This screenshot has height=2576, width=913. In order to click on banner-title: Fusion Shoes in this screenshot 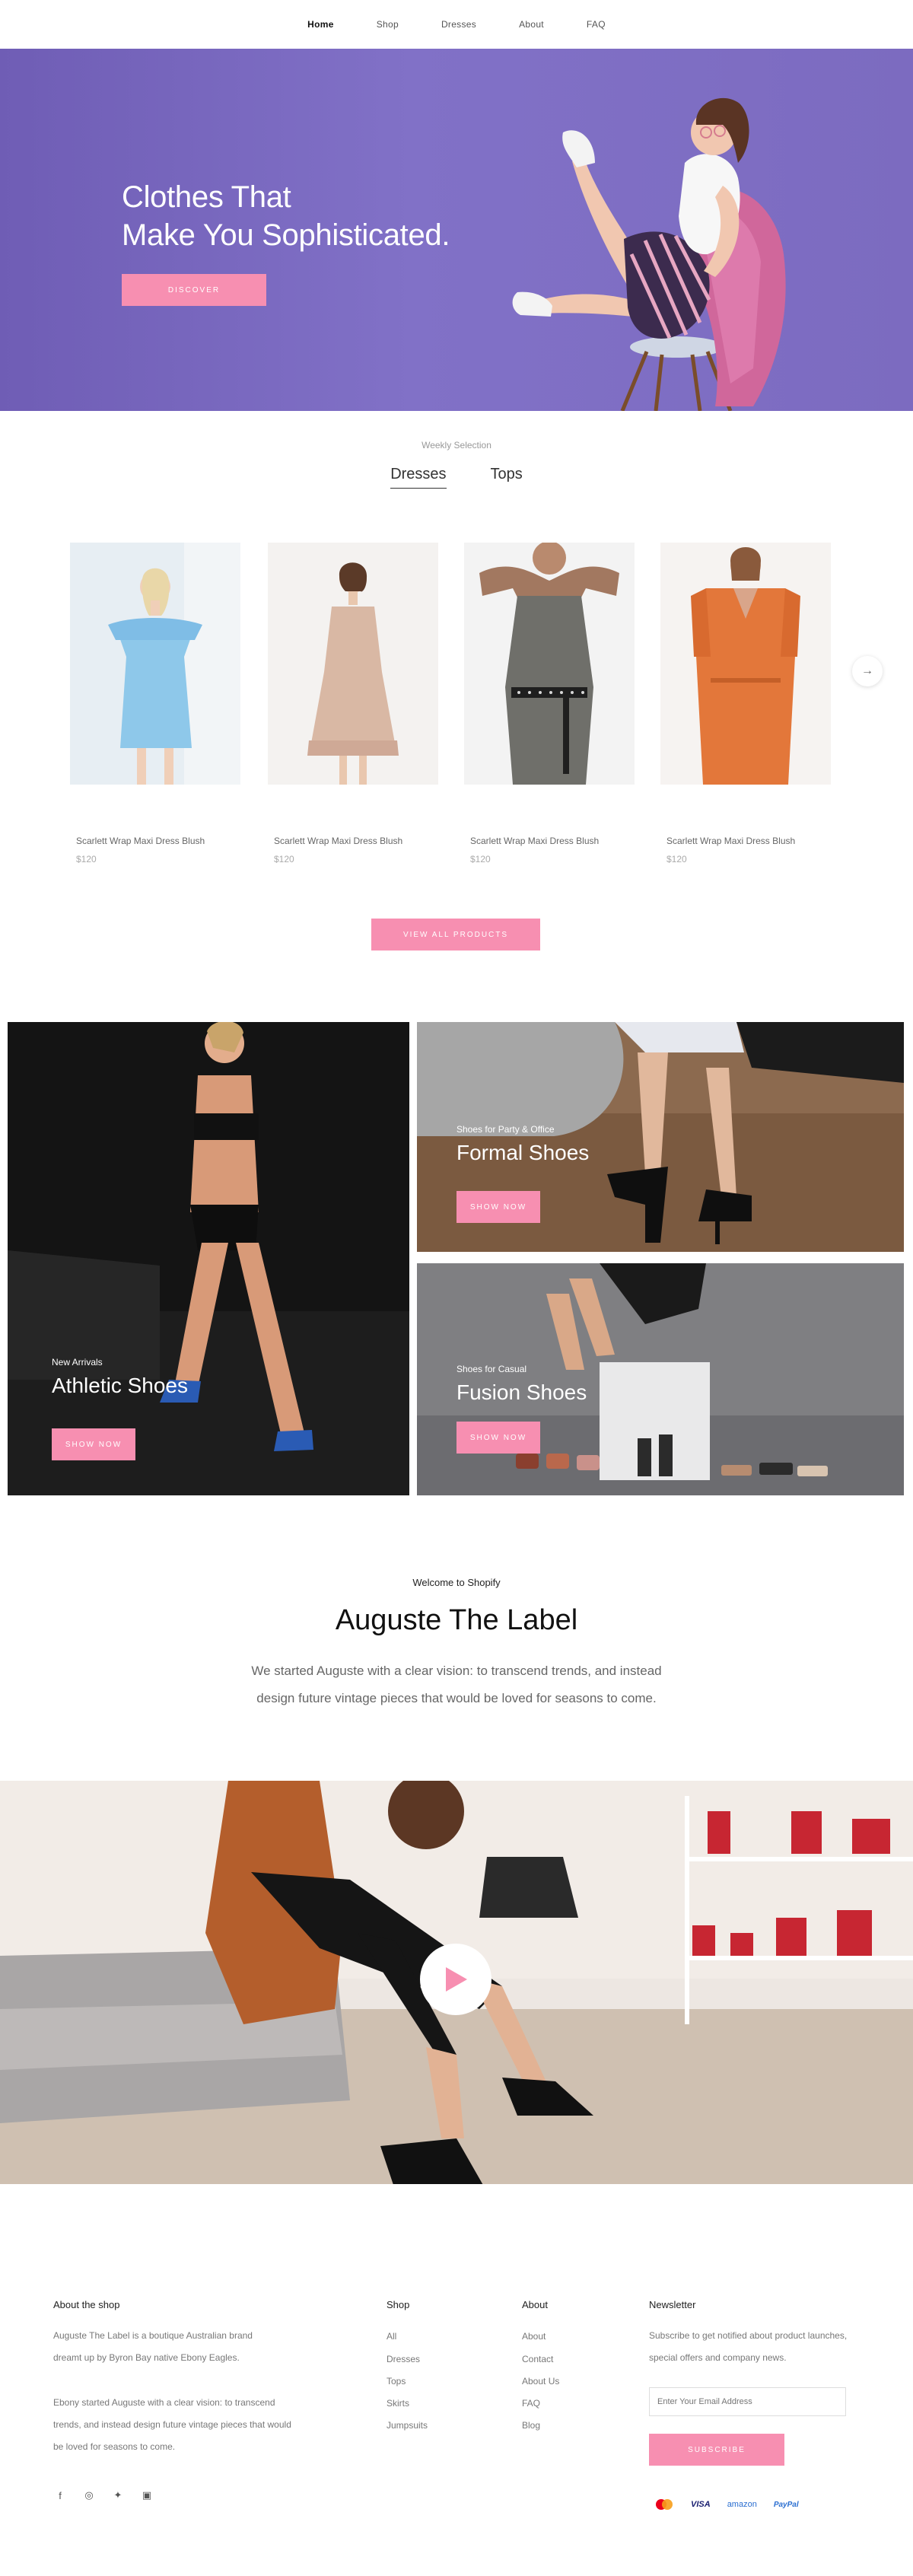, I will do `click(521, 1392)`.